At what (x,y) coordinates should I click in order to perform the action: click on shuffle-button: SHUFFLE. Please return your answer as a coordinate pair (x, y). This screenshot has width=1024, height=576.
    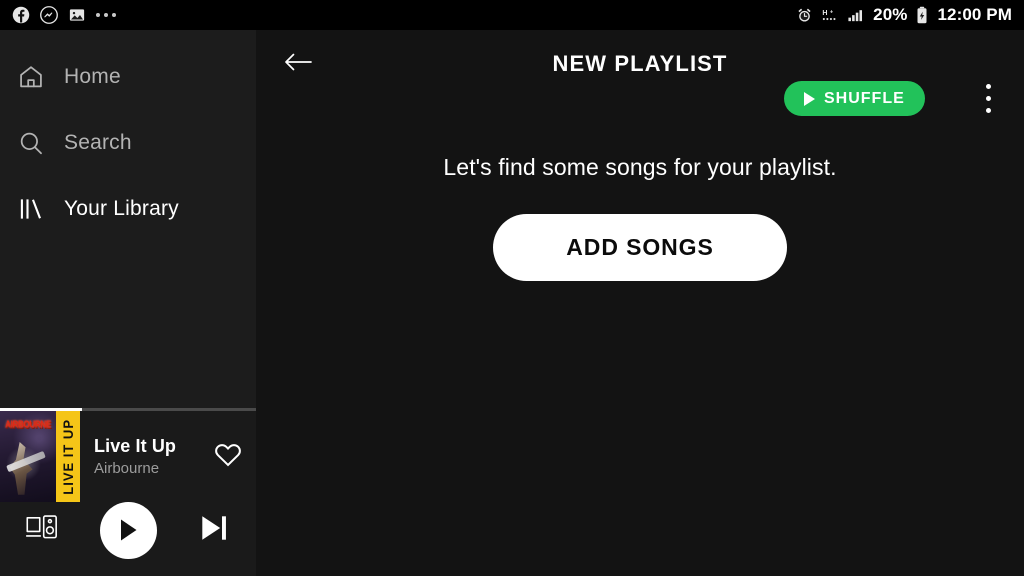
    Looking at the image, I should click on (854, 98).